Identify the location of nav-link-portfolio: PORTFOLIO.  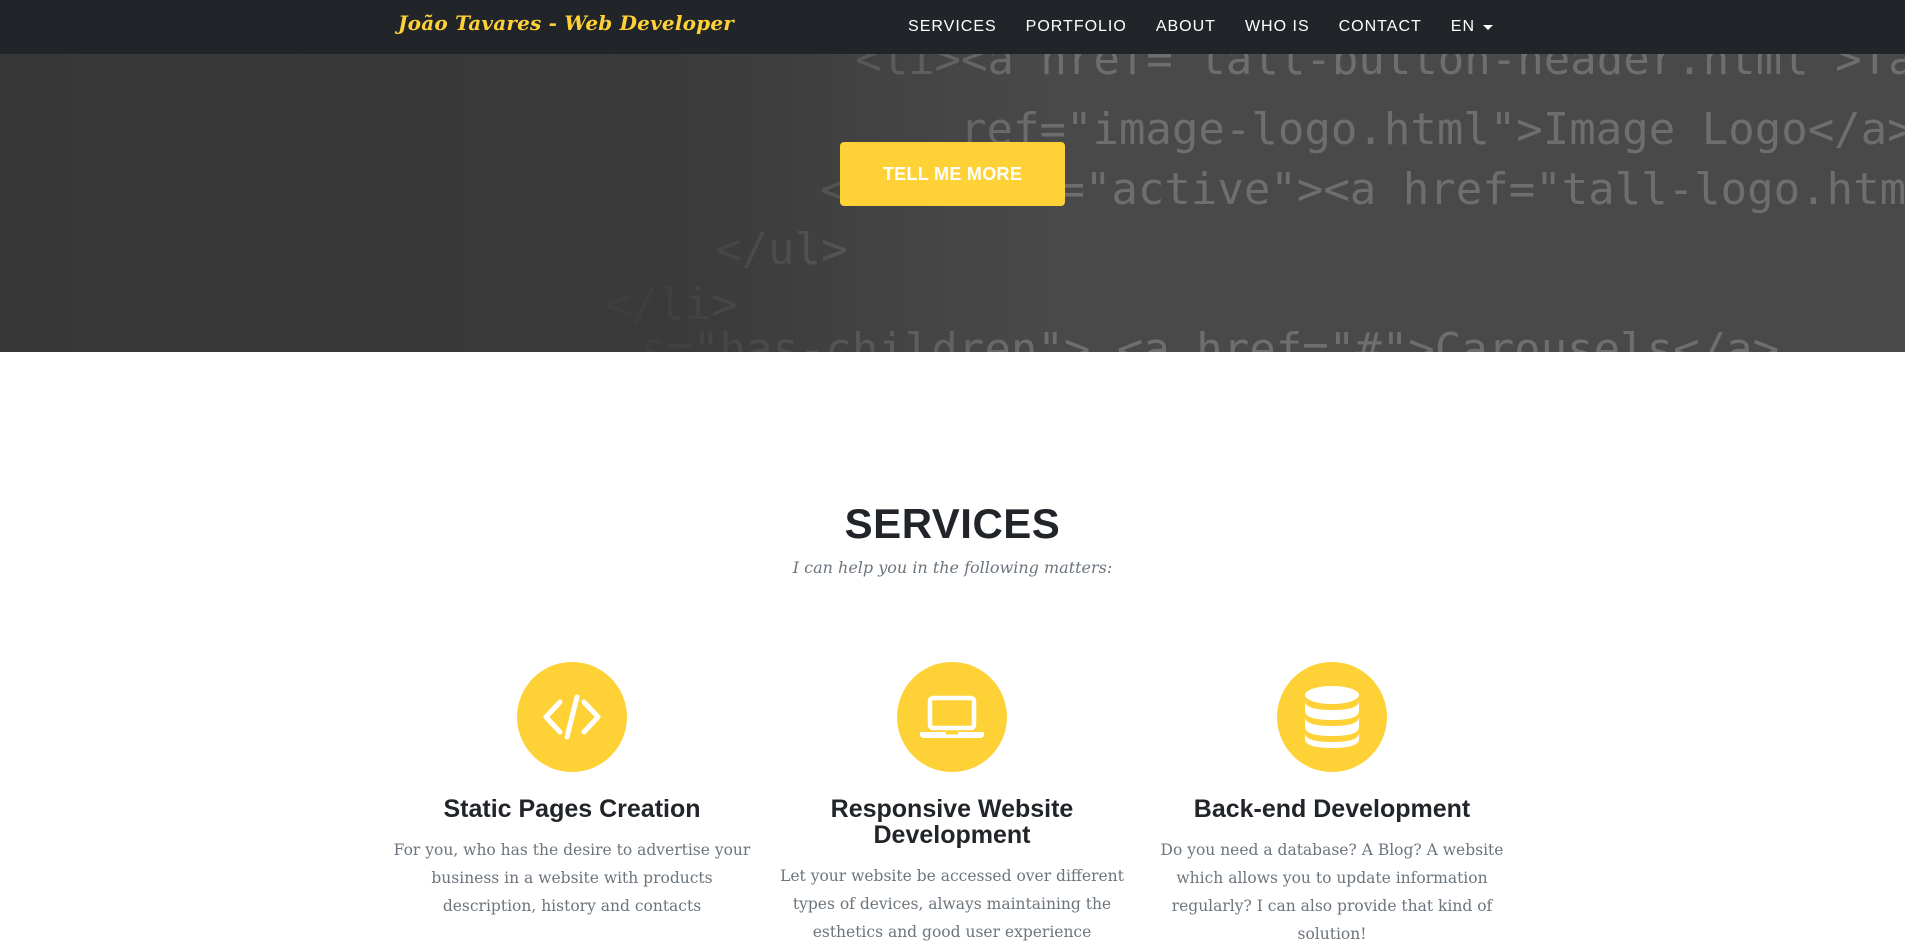
(1076, 27).